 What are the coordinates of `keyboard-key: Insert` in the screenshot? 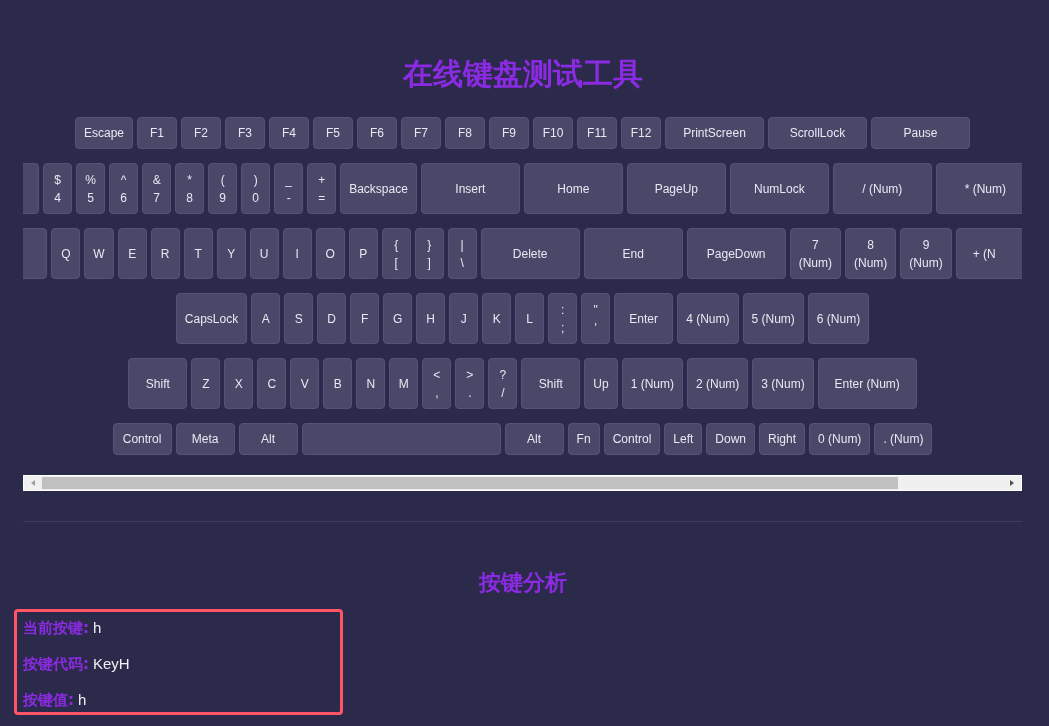 It's located at (470, 188).